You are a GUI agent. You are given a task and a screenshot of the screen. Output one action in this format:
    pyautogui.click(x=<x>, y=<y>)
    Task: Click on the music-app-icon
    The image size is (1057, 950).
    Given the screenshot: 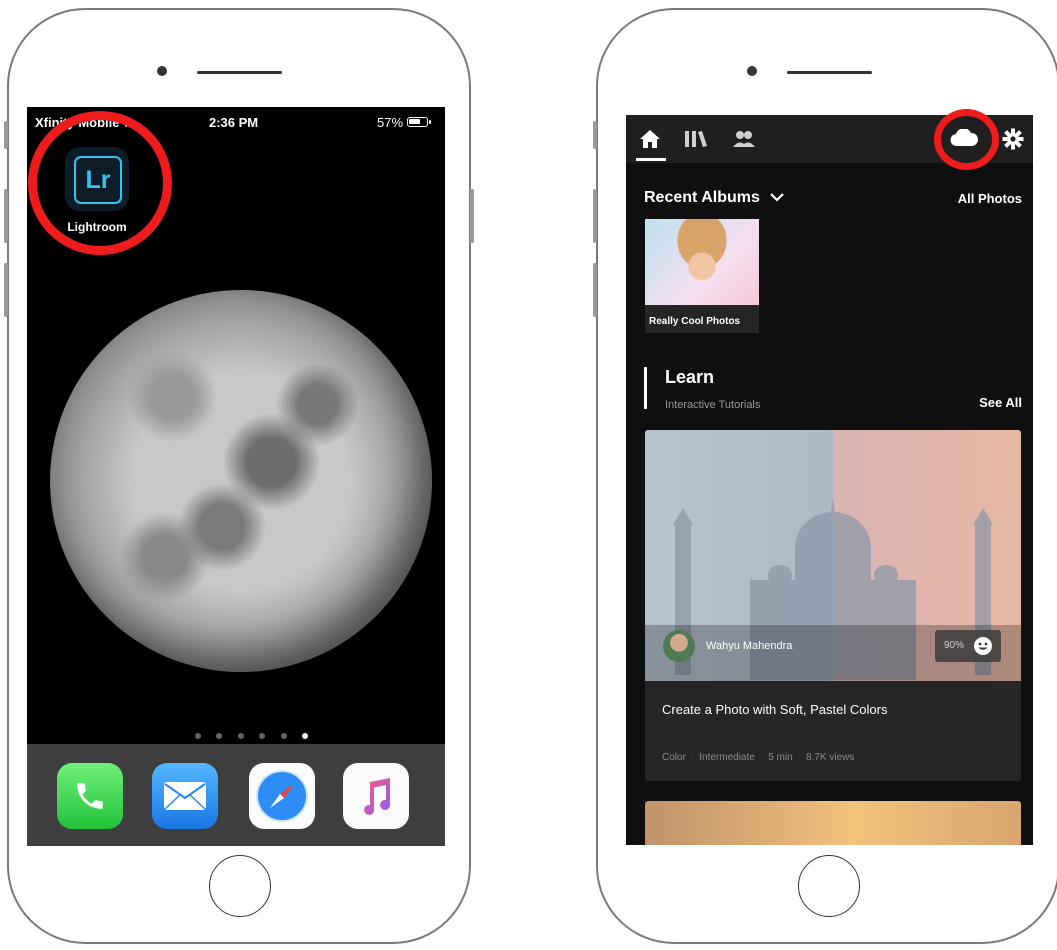 What is the action you would take?
    pyautogui.click(x=376, y=796)
    